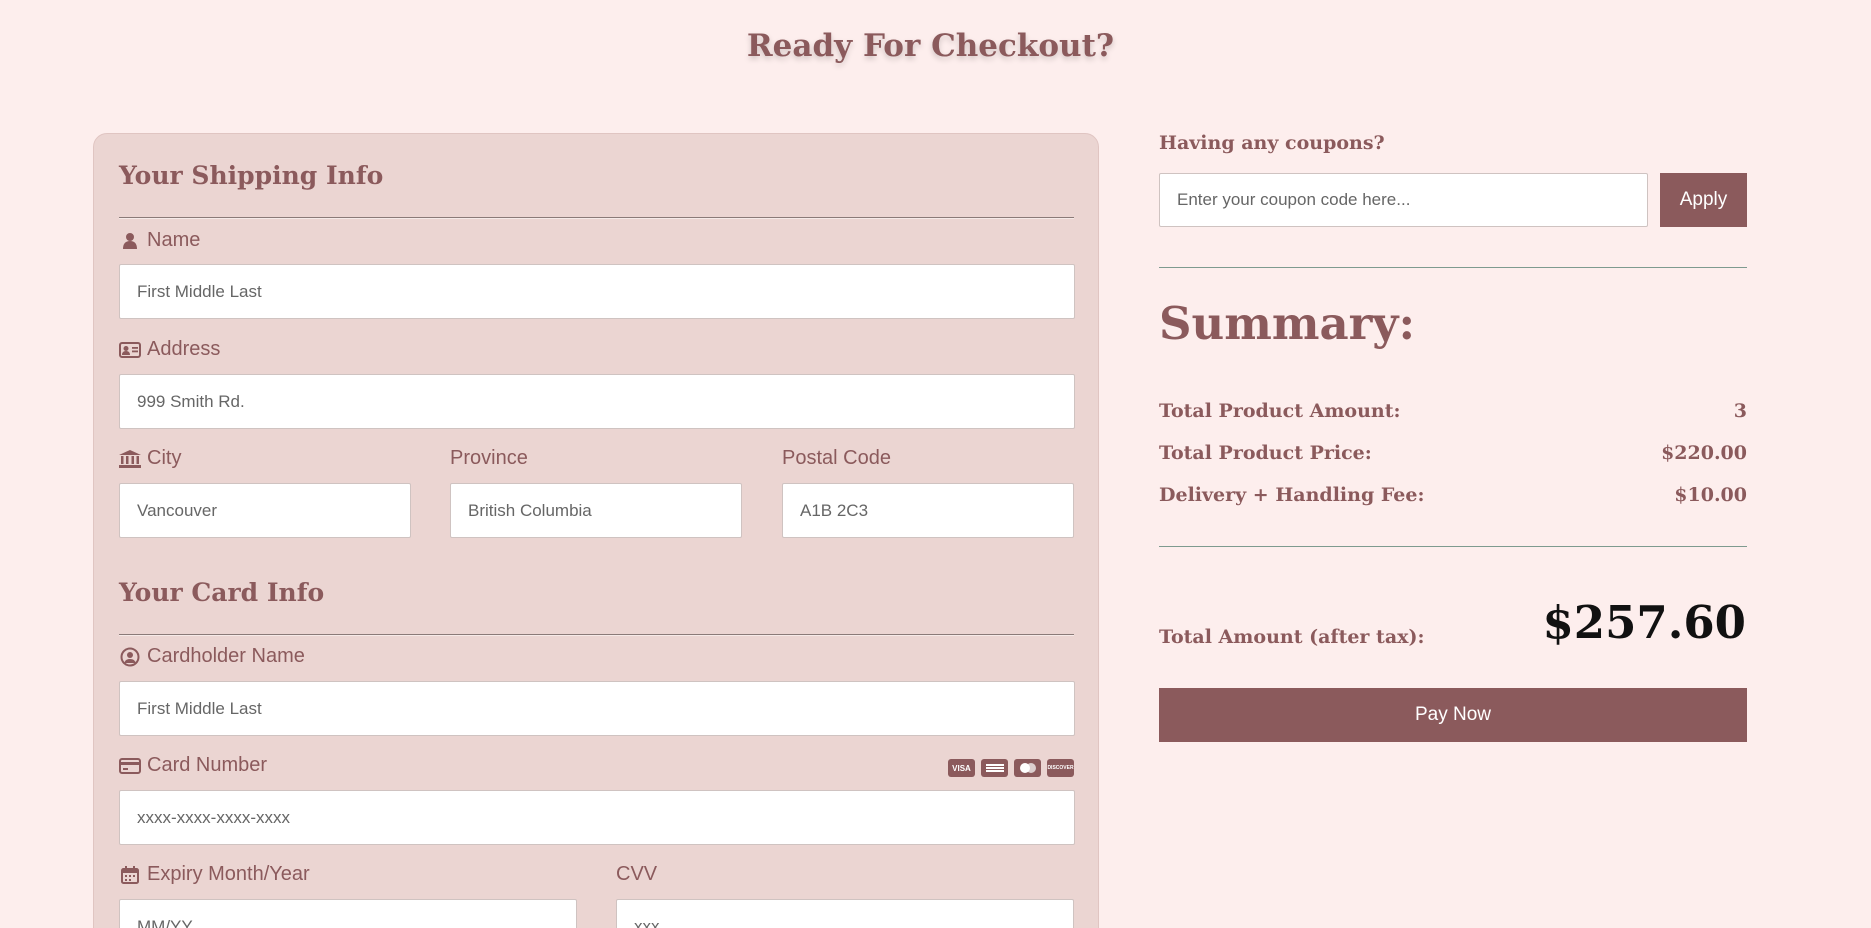 The width and height of the screenshot is (1871, 928). Describe the element at coordinates (1453, 411) in the screenshot. I see `summary-row: Total Product Amount: 3` at that location.